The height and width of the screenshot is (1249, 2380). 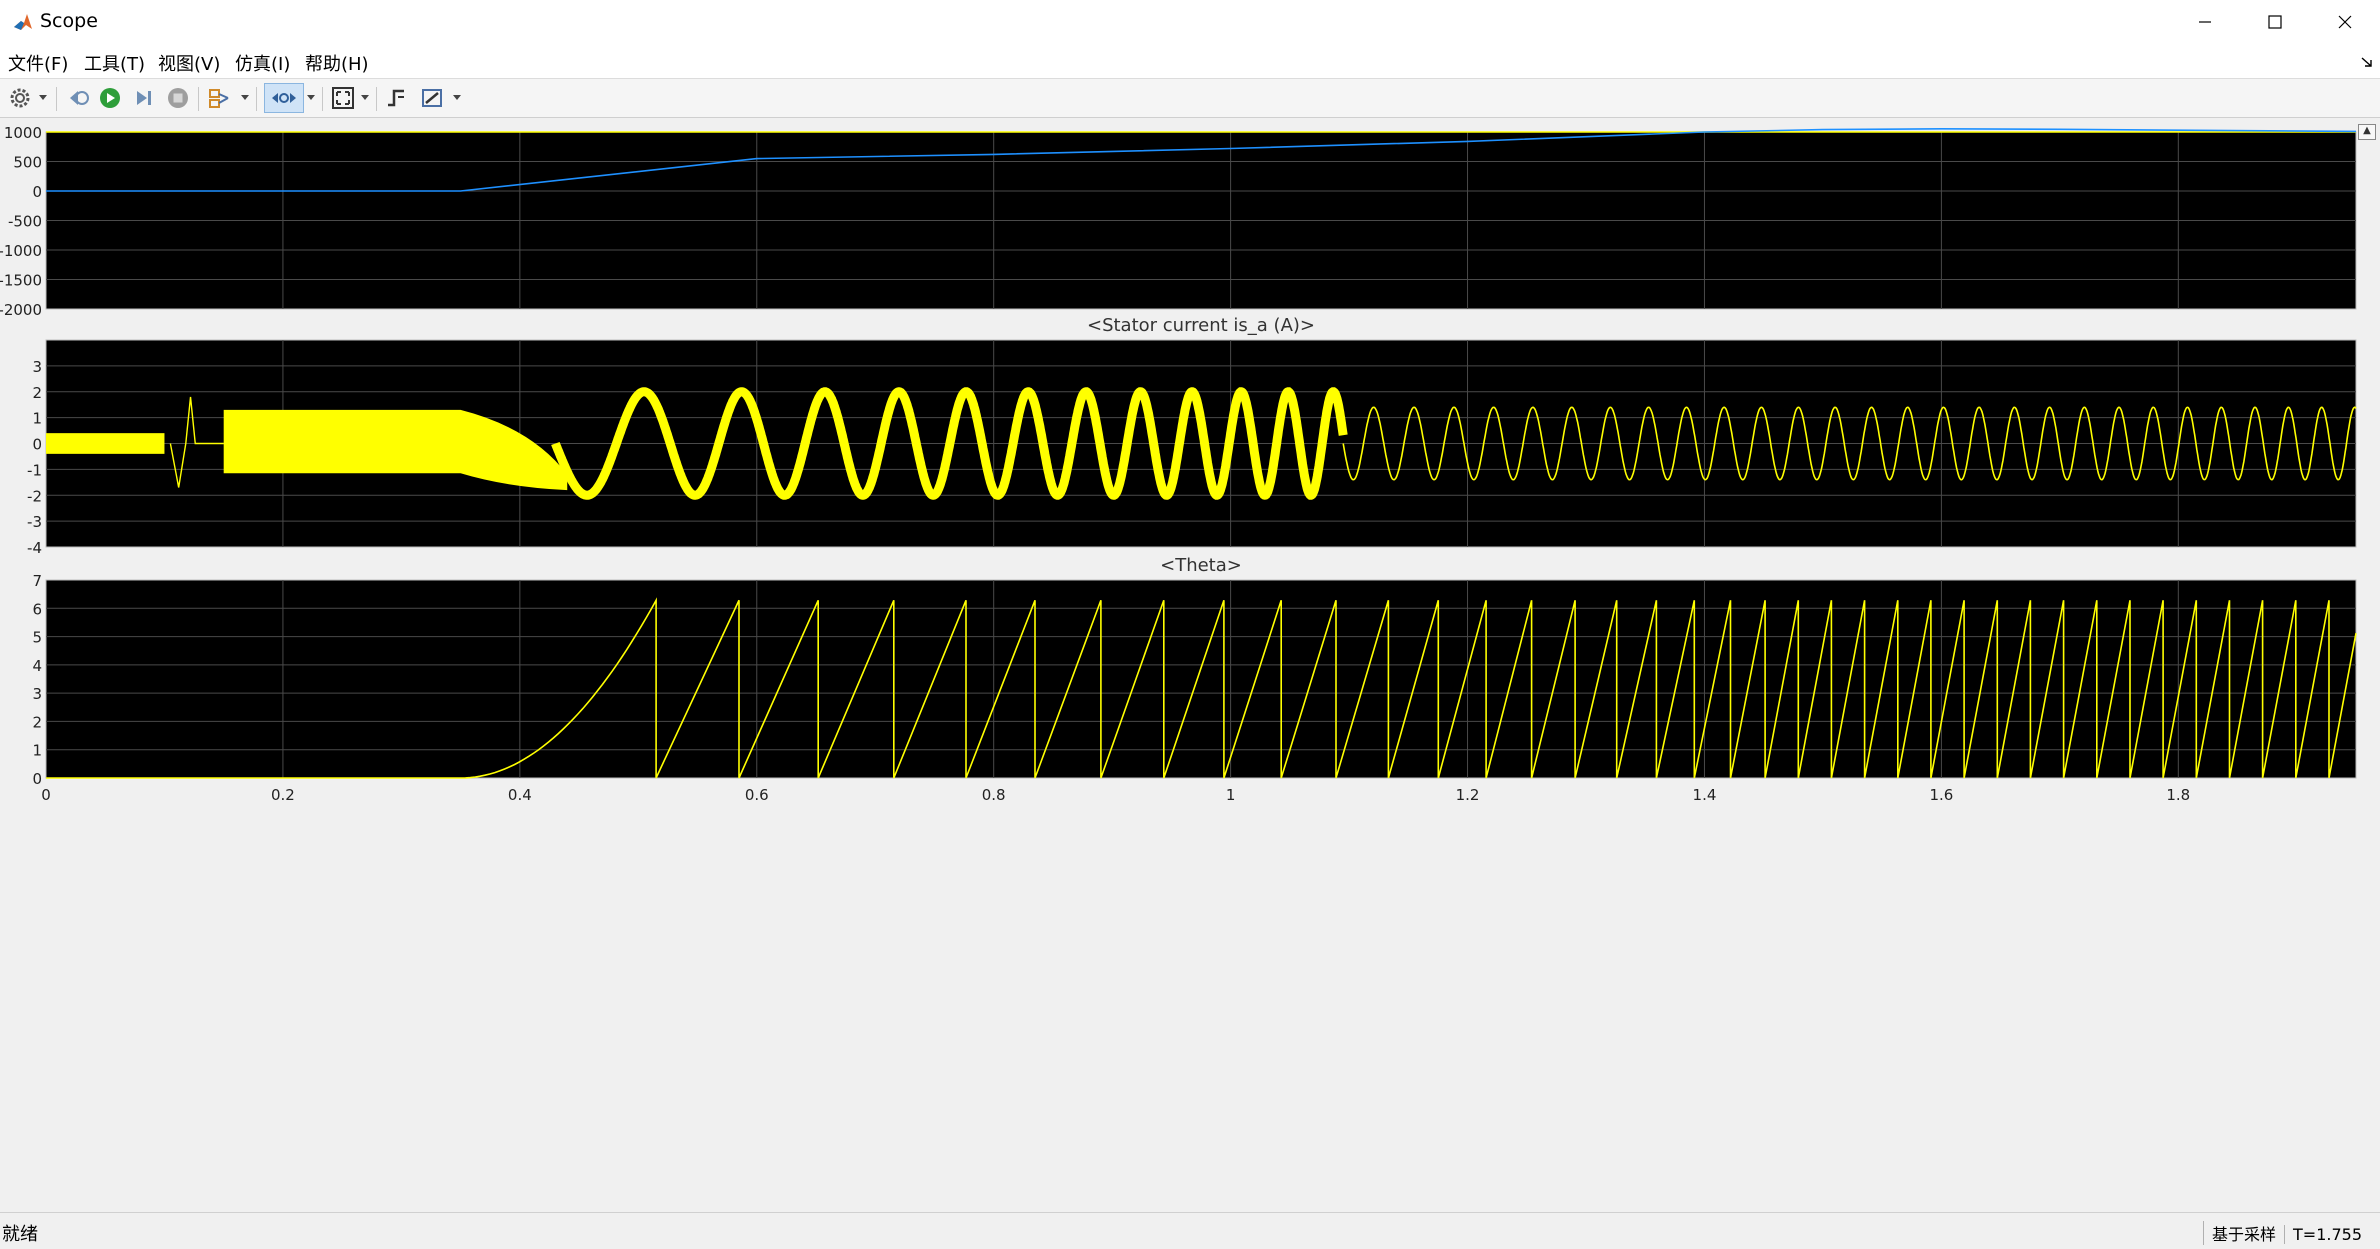 I want to click on close-button, so click(x=2345, y=22).